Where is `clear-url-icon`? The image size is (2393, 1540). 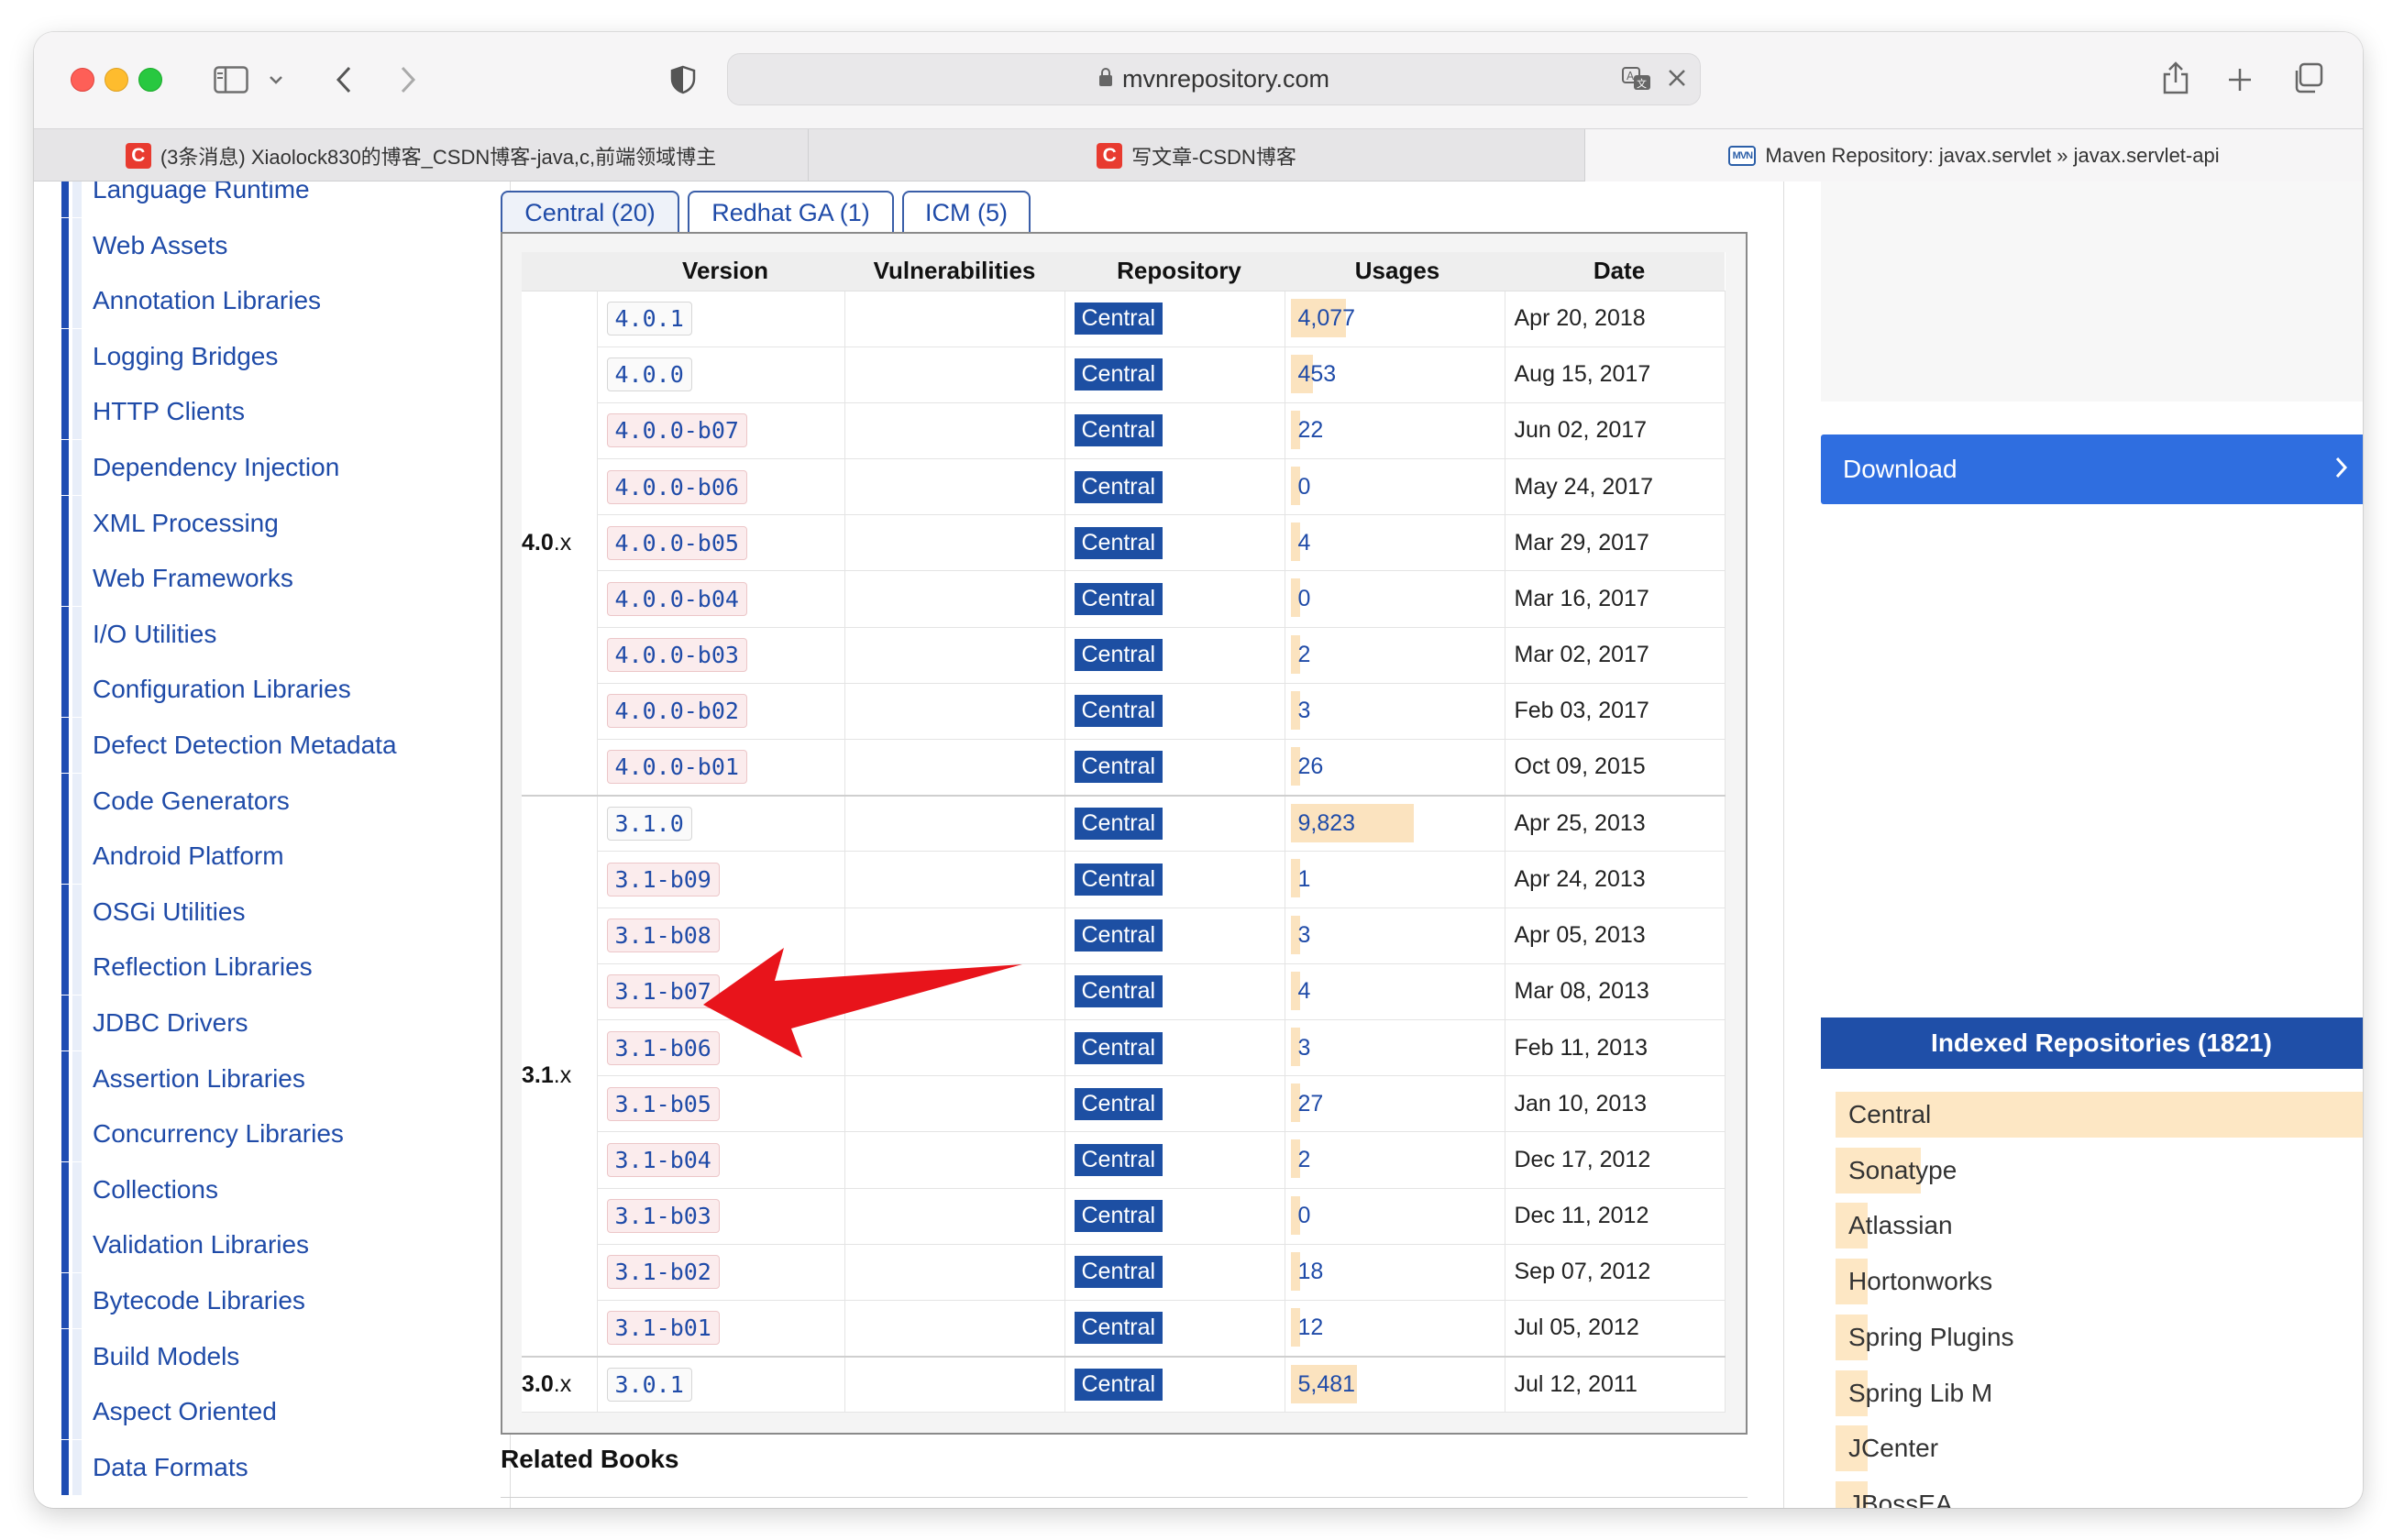 clear-url-icon is located at coordinates (1677, 78).